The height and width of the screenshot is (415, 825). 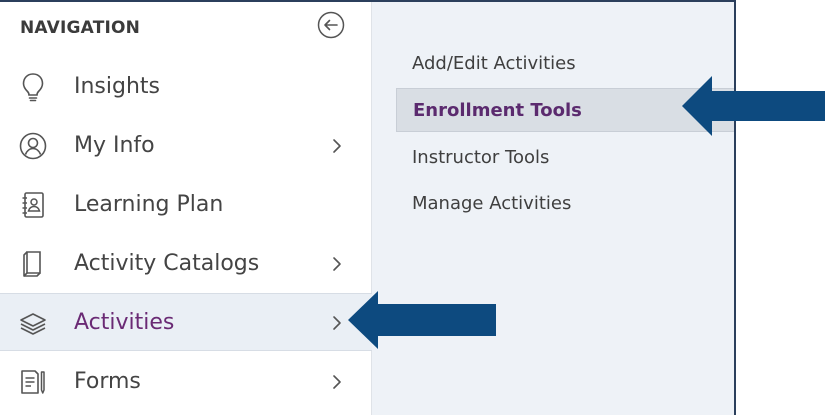 I want to click on nav-item-activity-catalogs: Activity Catalogs, so click(x=186, y=264).